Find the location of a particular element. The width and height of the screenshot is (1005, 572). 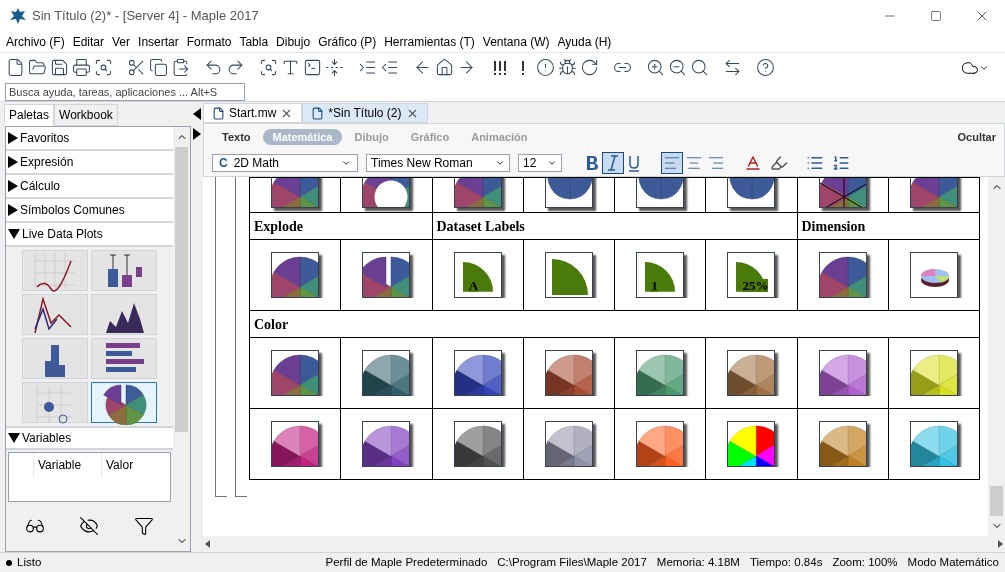

help-icon is located at coordinates (765, 67).